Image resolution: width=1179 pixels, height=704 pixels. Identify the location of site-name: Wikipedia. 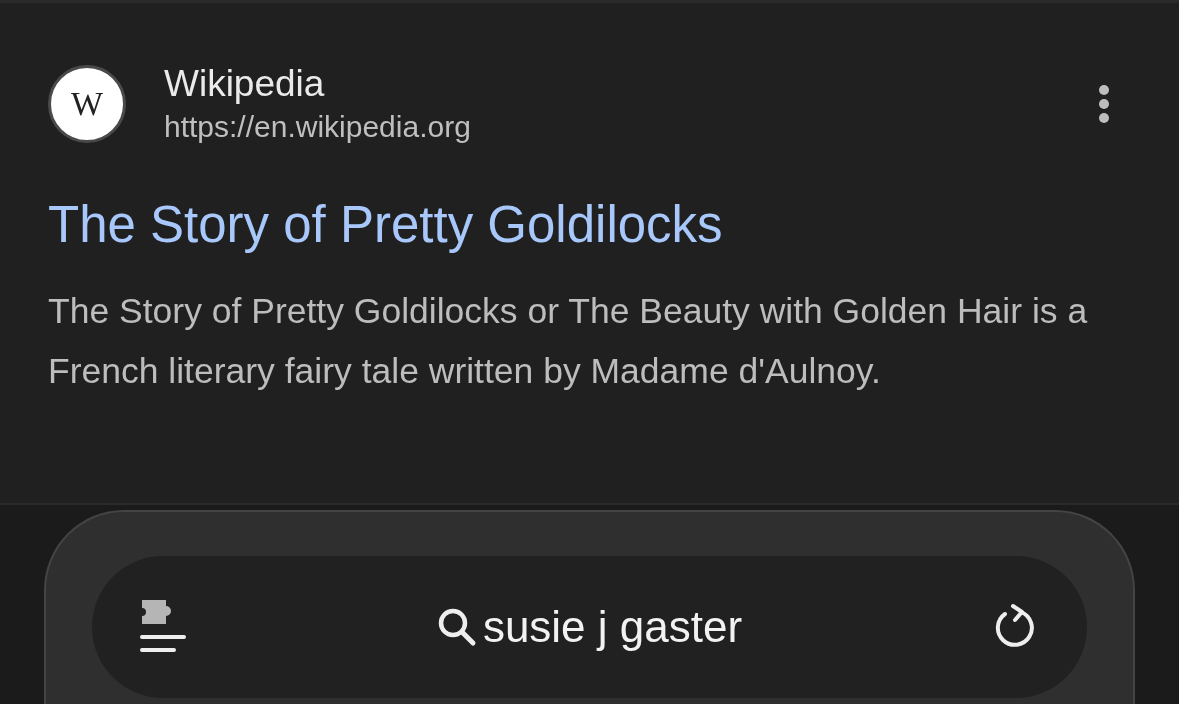
(245, 84).